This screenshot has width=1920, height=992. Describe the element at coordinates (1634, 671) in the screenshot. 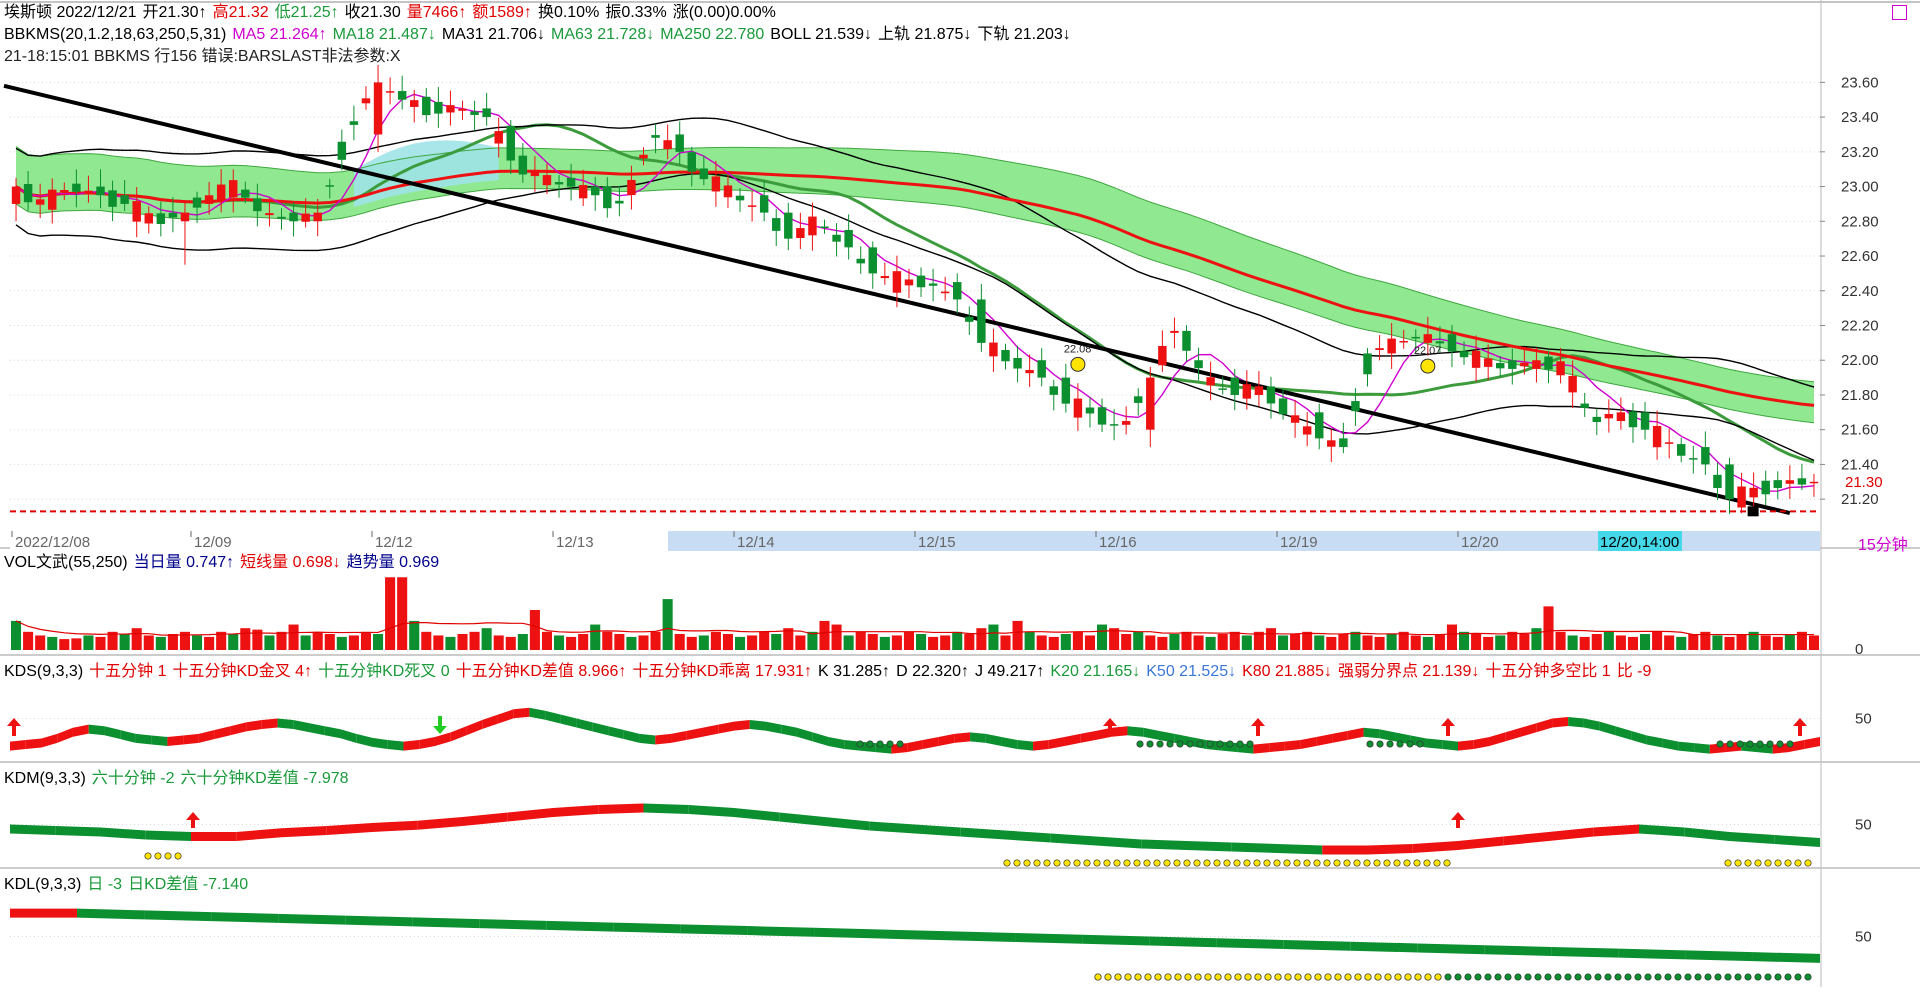

I see `kds-info-item: 比 -9` at that location.